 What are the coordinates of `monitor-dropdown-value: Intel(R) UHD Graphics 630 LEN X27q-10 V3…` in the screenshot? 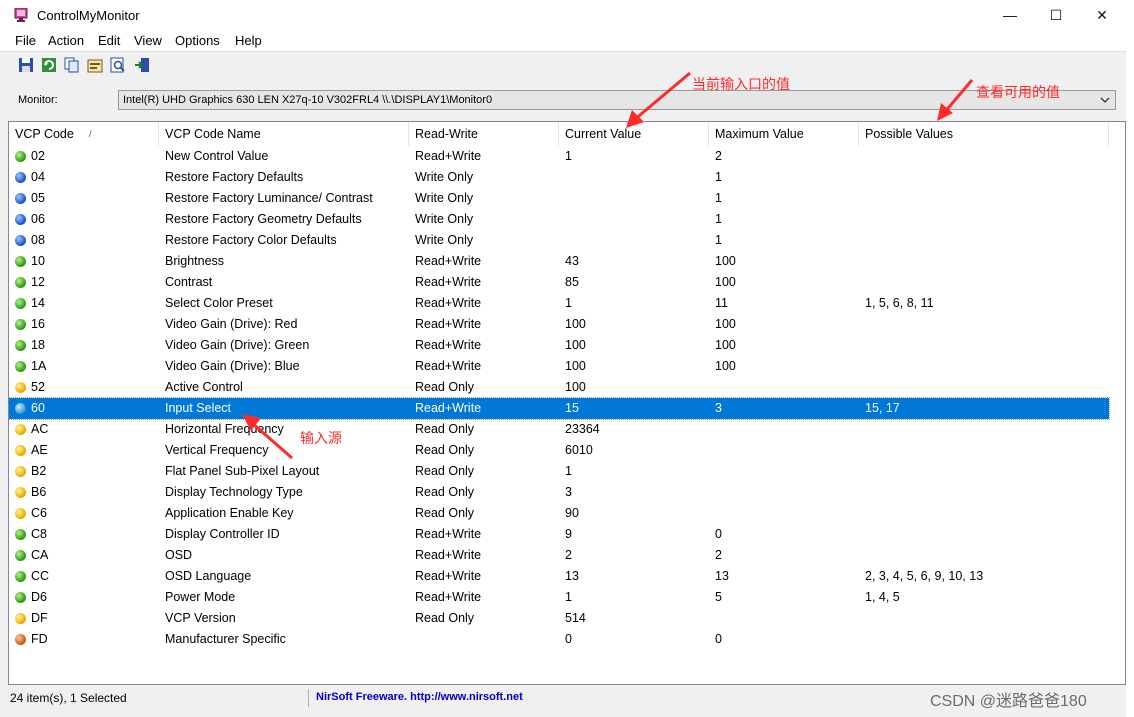 It's located at (308, 100).